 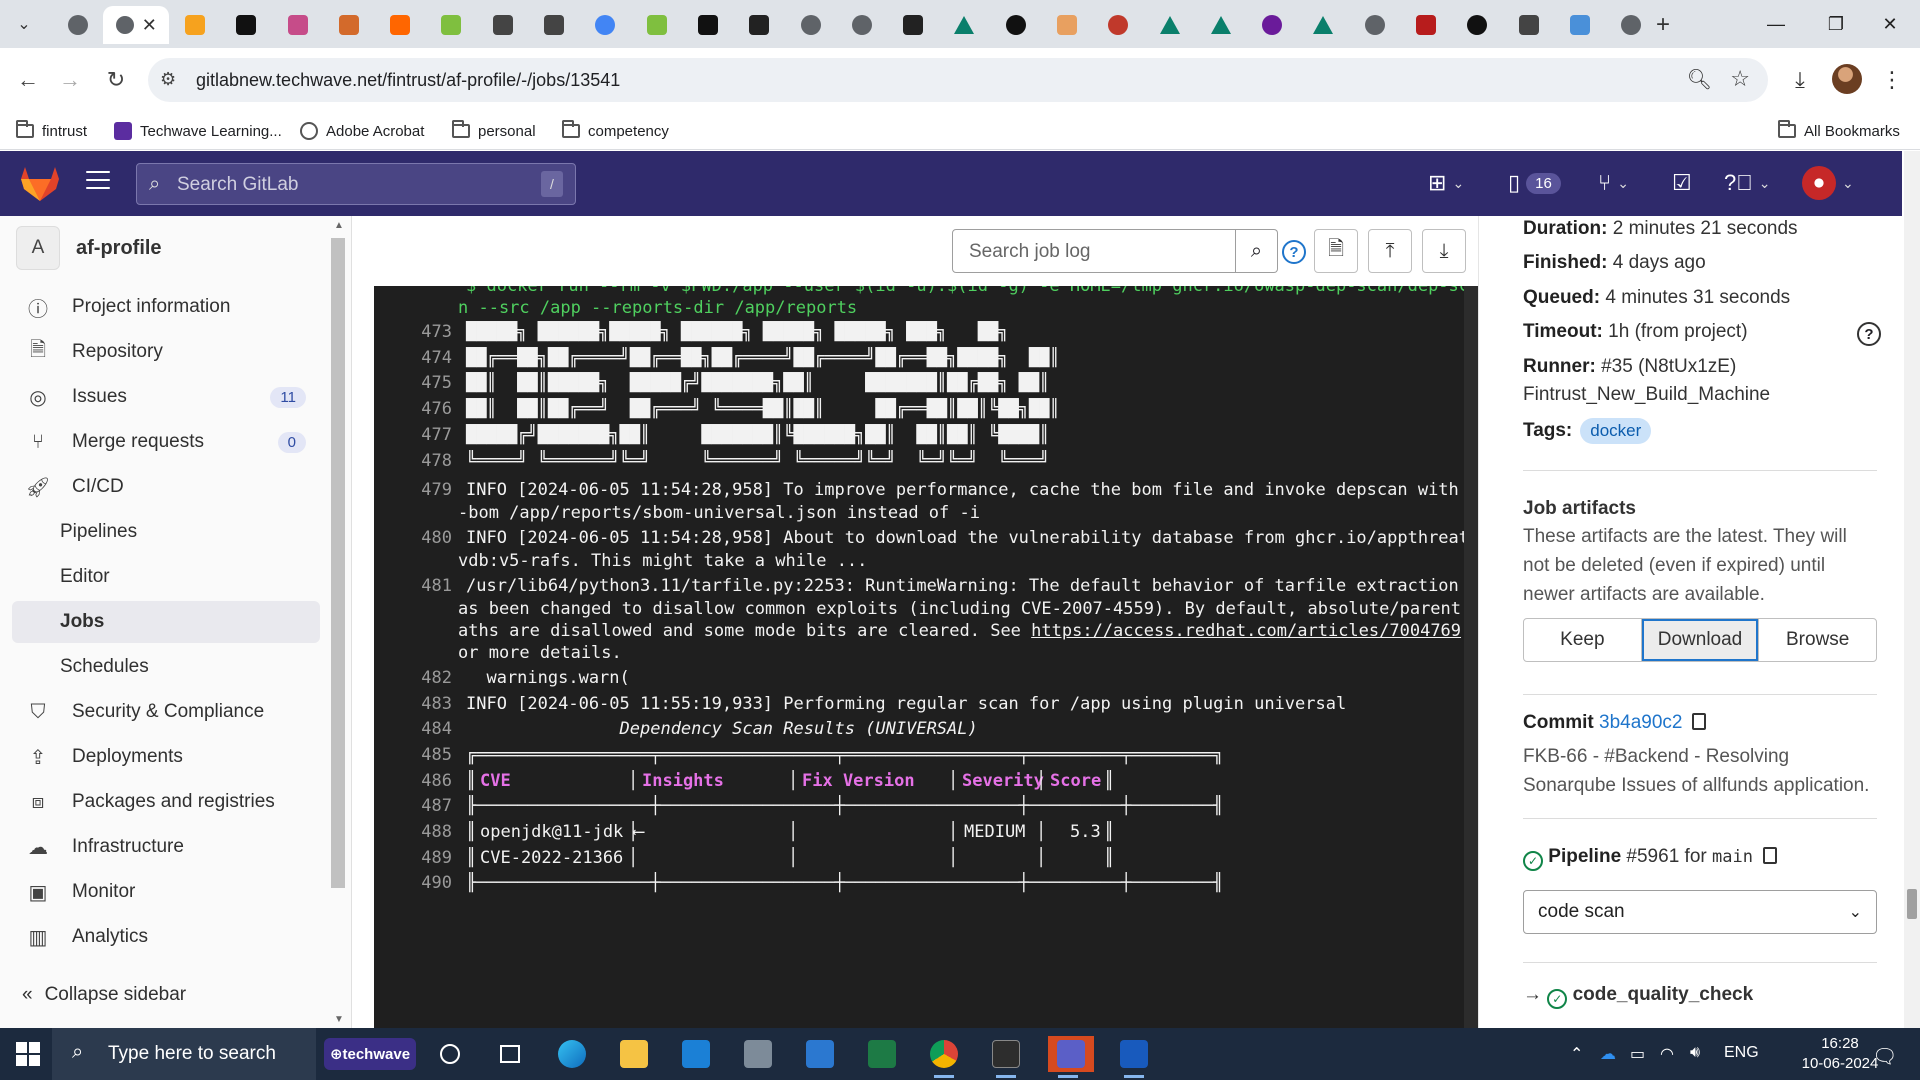 What do you see at coordinates (1847, 79) in the screenshot?
I see `profile-avatar` at bounding box center [1847, 79].